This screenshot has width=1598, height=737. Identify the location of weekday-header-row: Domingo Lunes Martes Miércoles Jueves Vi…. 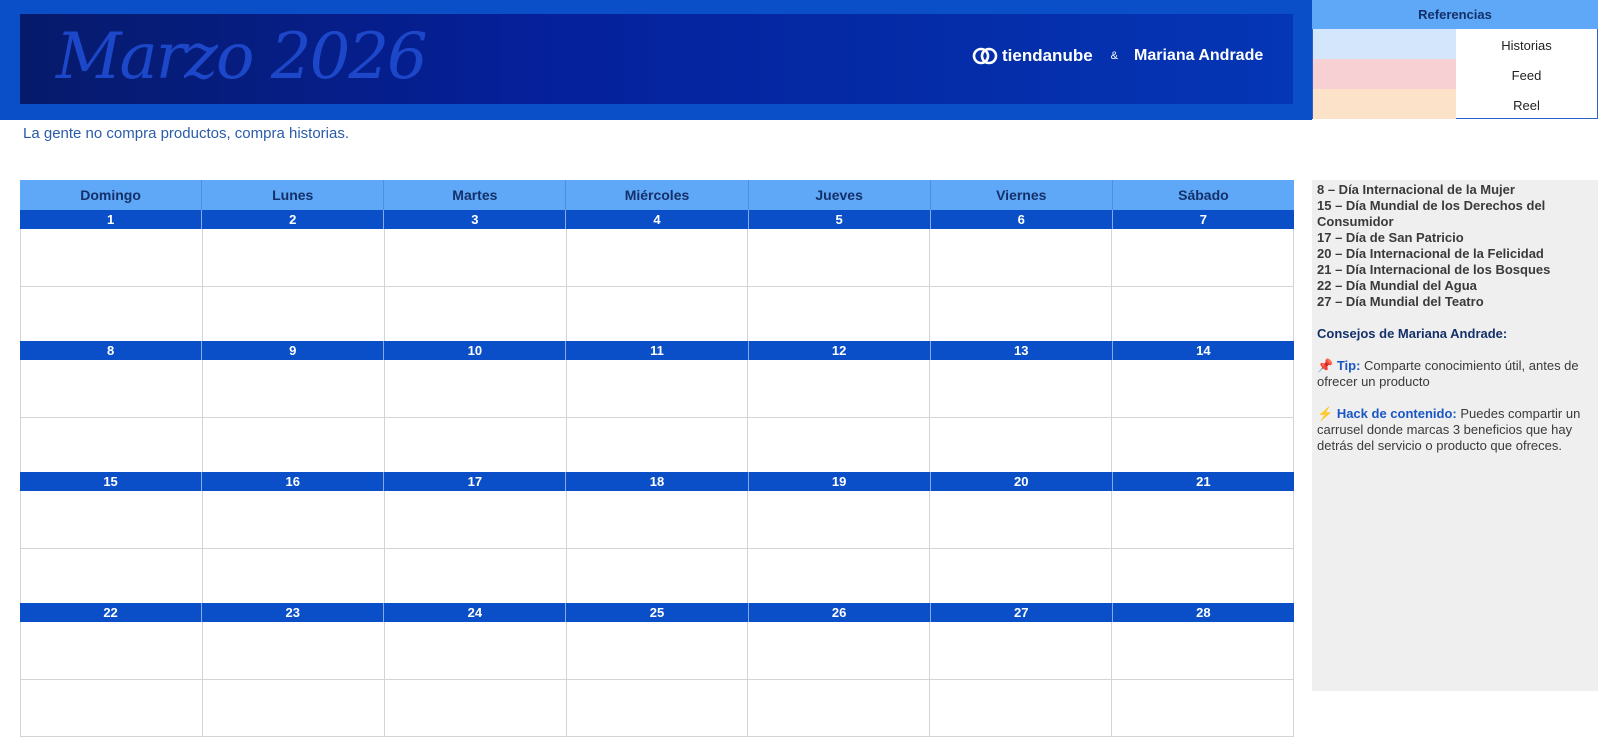
(657, 195).